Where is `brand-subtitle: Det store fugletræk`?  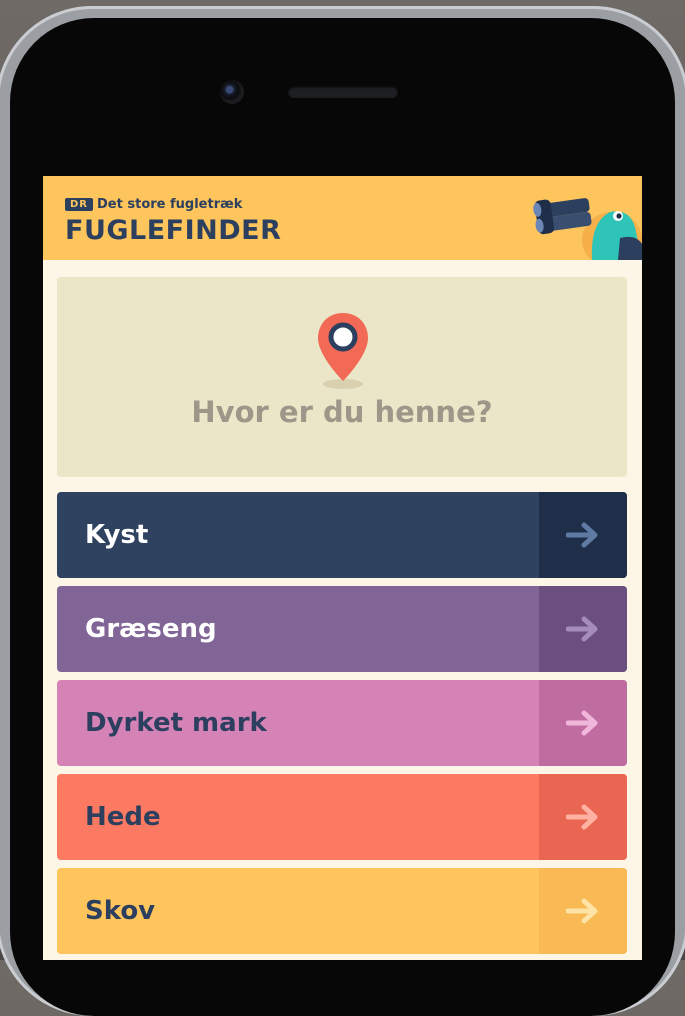
brand-subtitle: Det store fugletræk is located at coordinates (170, 204).